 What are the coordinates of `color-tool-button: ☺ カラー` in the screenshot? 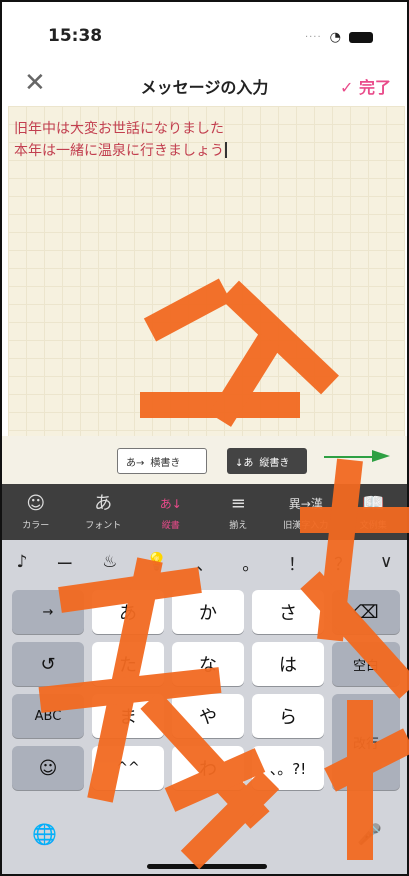 It's located at (36, 512).